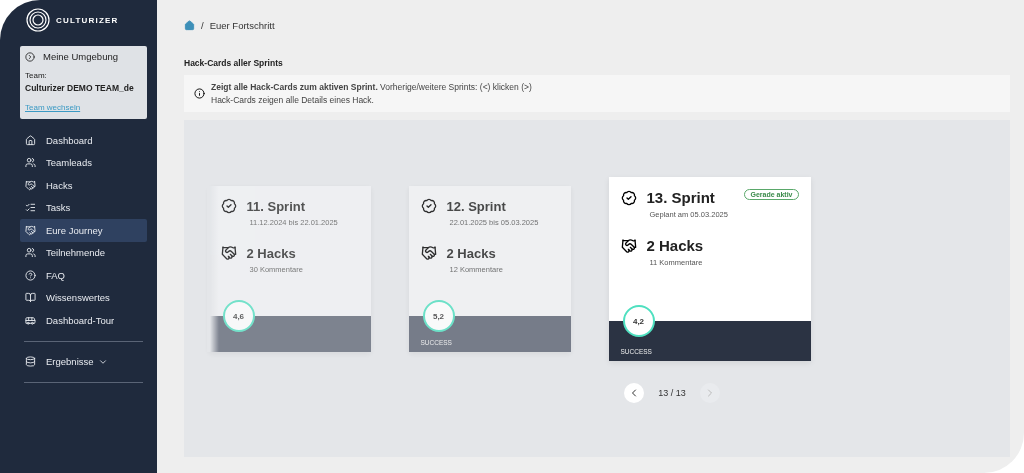  What do you see at coordinates (83, 361) in the screenshot?
I see `results-menu: Ergebnisse` at bounding box center [83, 361].